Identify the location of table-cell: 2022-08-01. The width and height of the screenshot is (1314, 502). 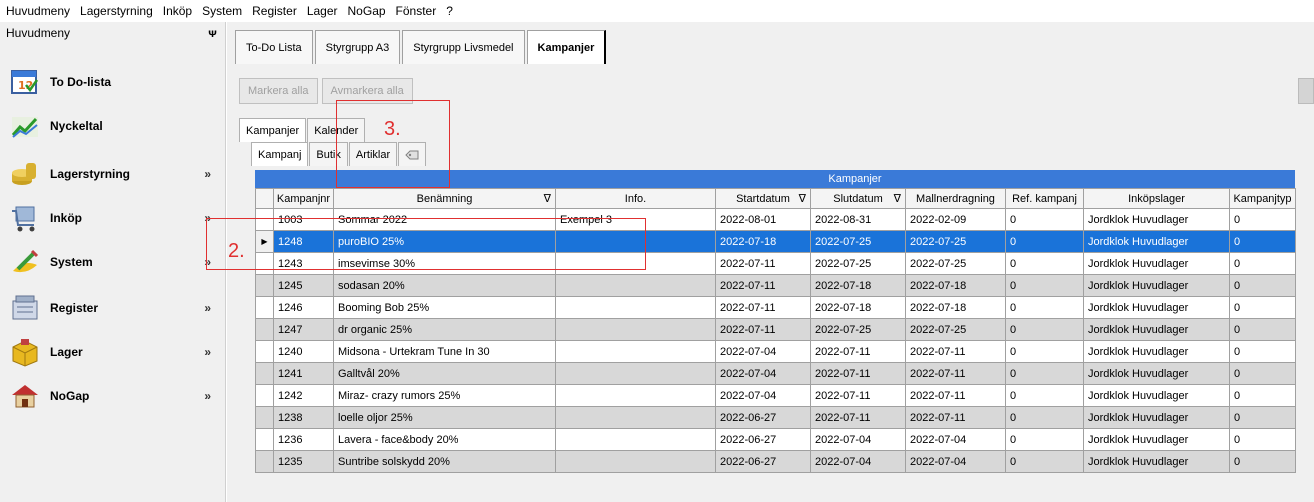
(763, 219).